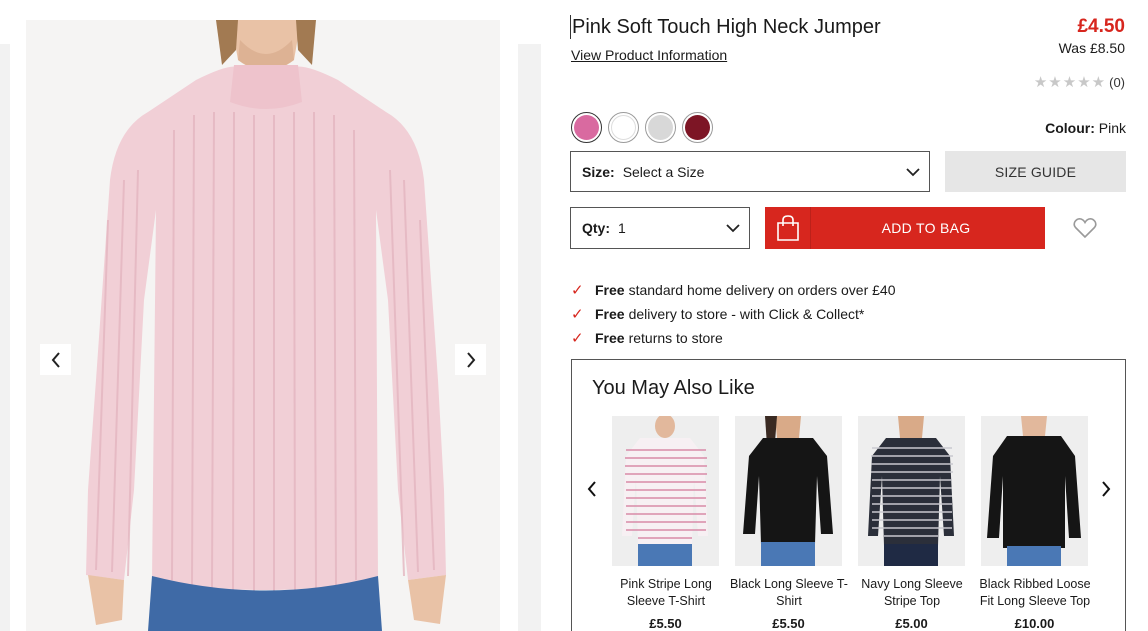 Image resolution: width=1148 pixels, height=631 pixels. I want to click on reco-tile: Pink Stripe Long Sleeve T-Shirt £5.50, so click(665, 523).